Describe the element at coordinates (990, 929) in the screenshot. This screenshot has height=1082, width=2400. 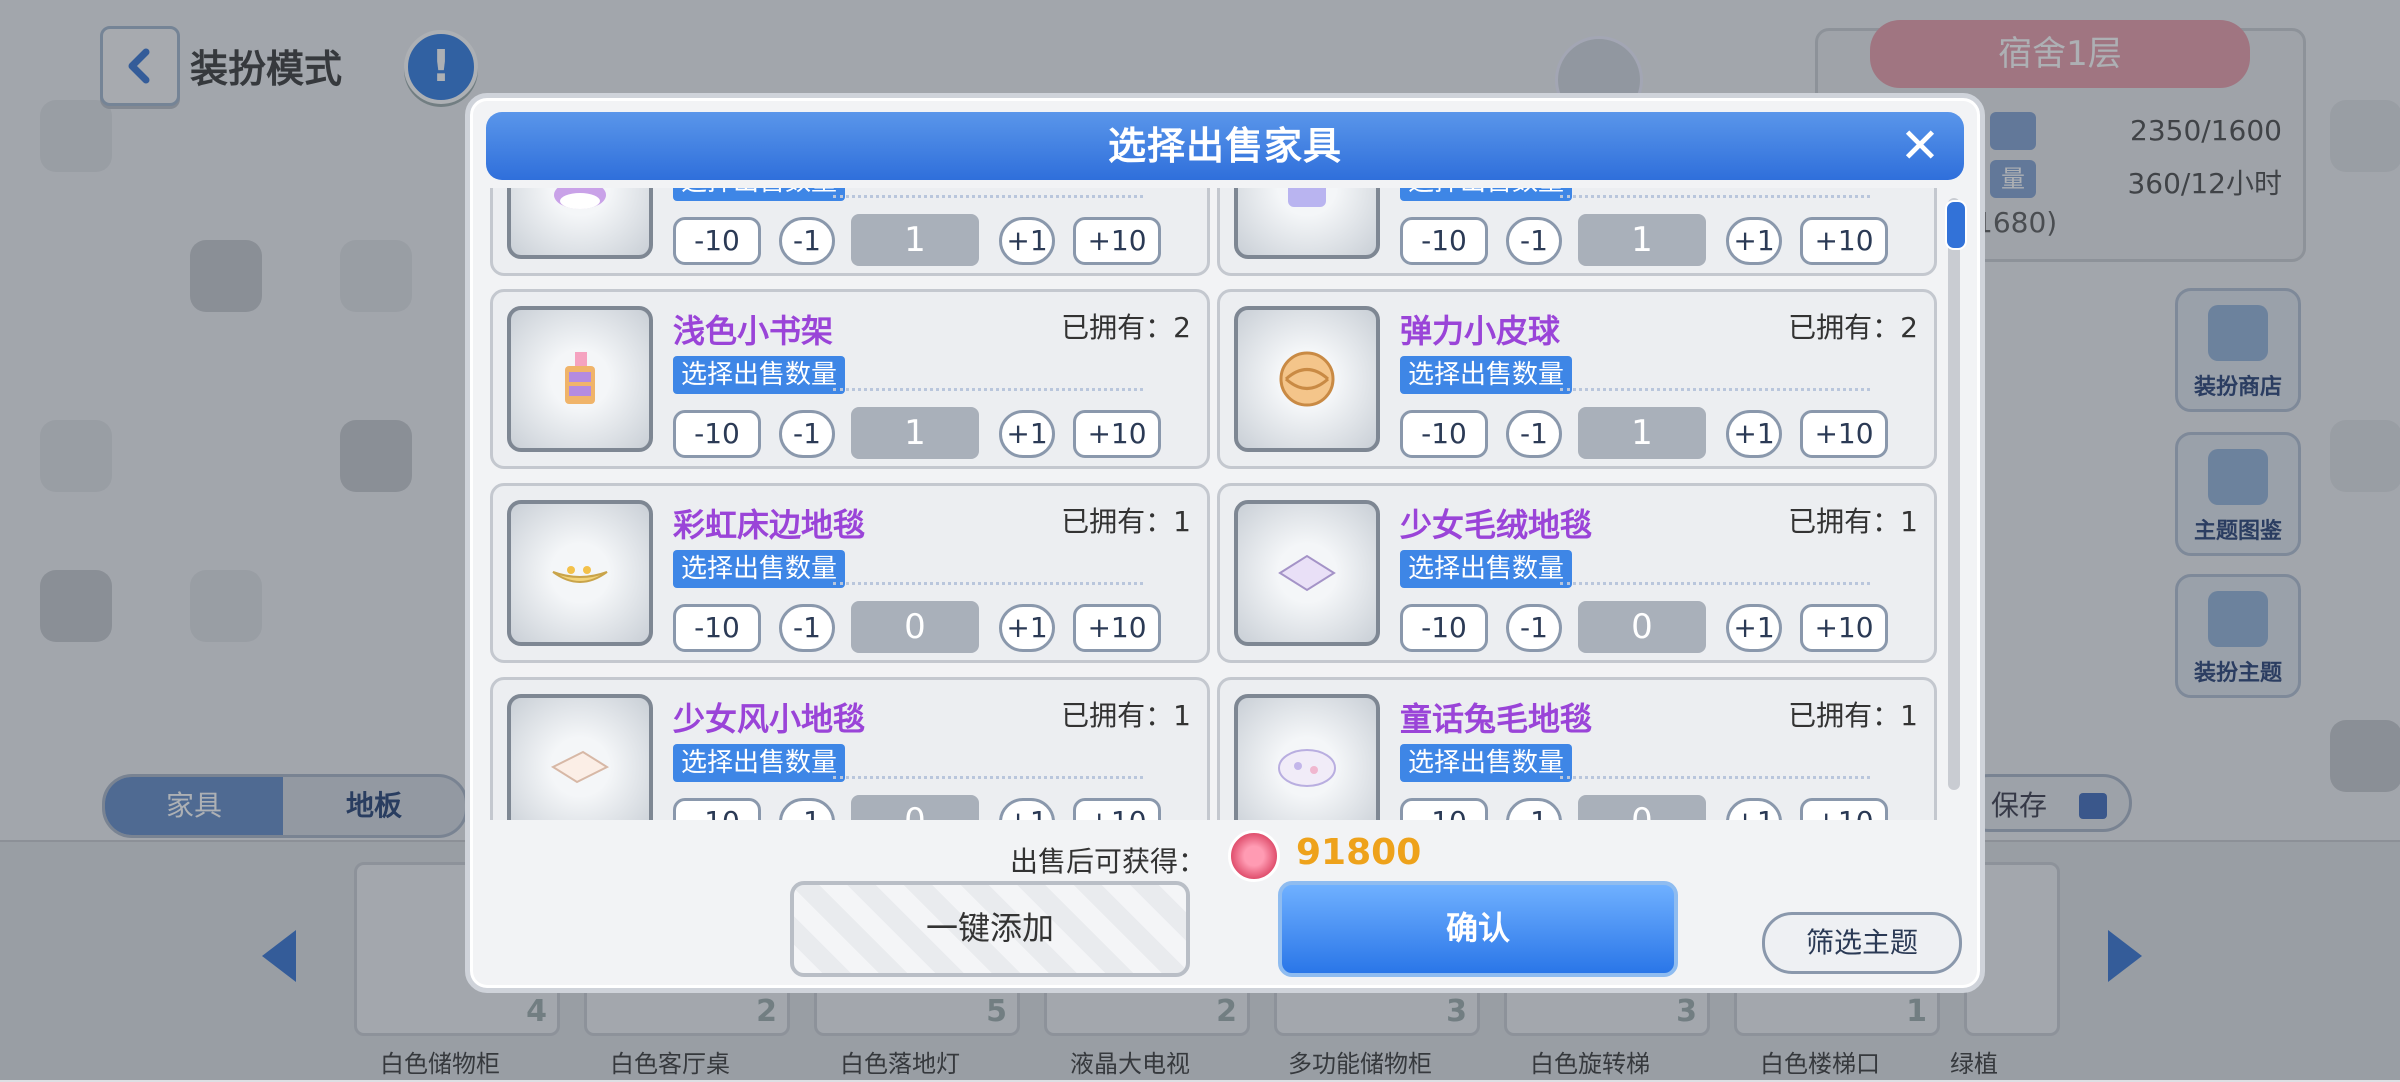
I see `add-all-button: 一键添加` at that location.